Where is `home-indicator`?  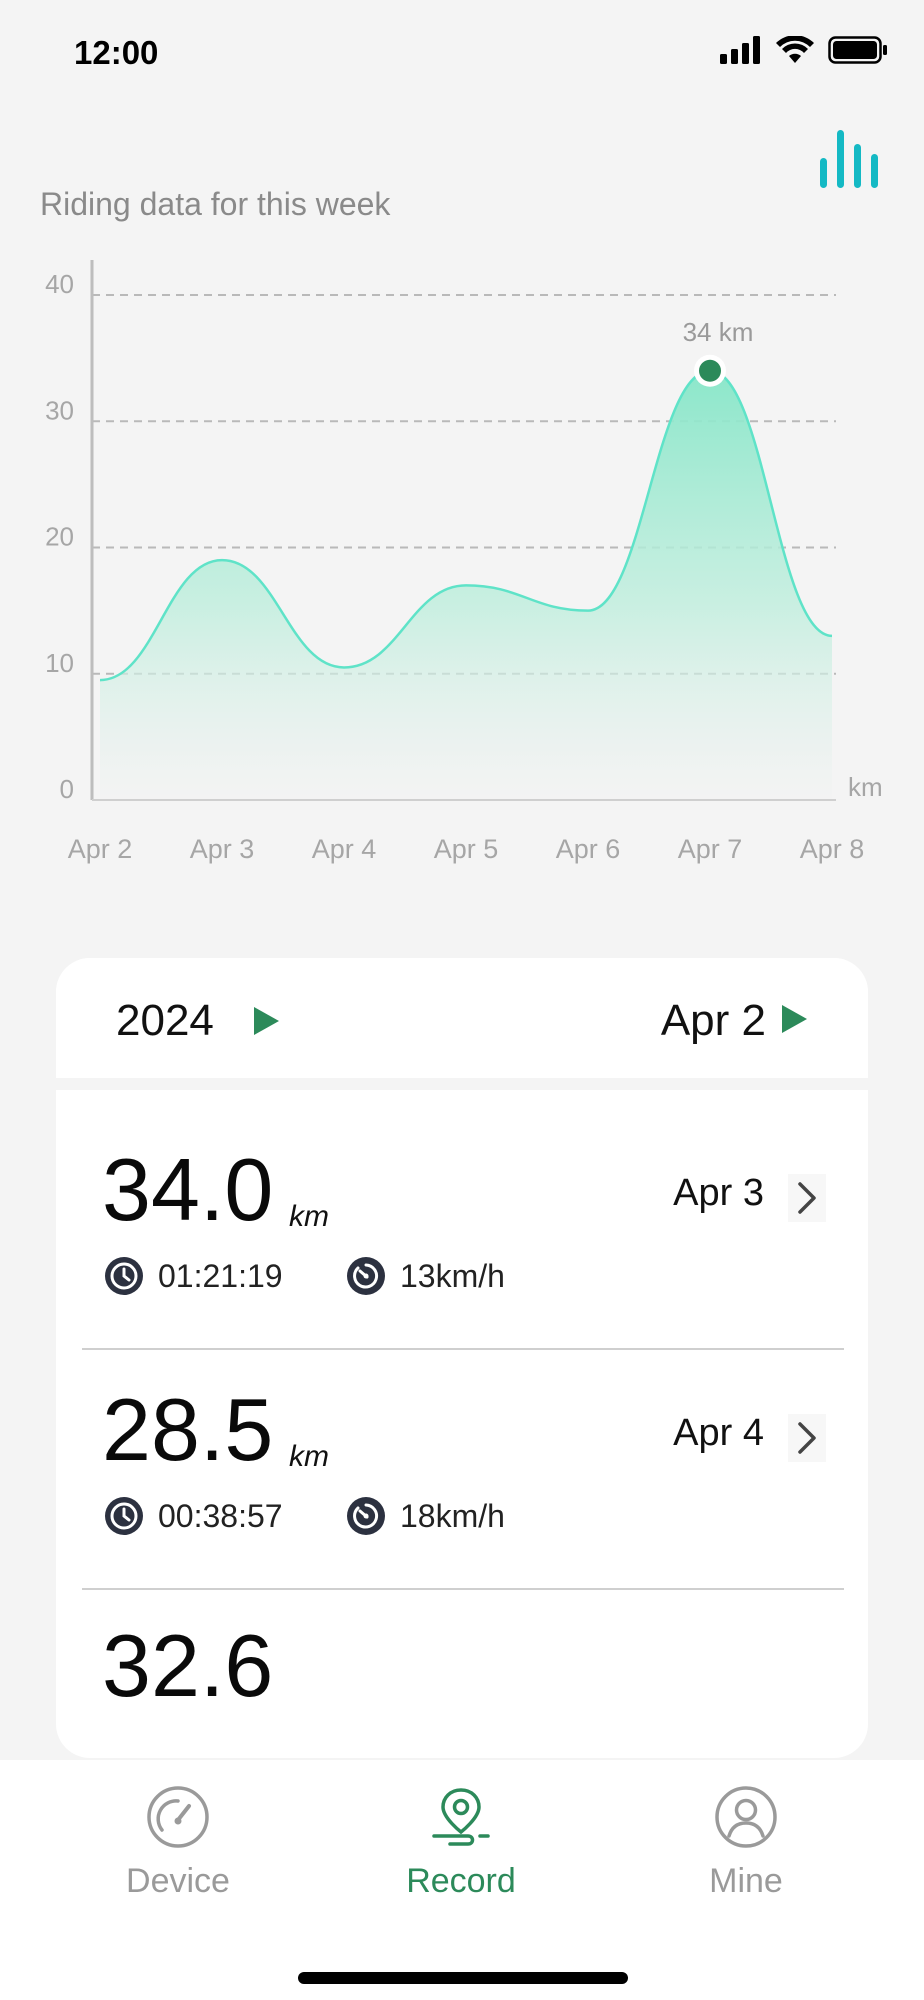 home-indicator is located at coordinates (463, 1978).